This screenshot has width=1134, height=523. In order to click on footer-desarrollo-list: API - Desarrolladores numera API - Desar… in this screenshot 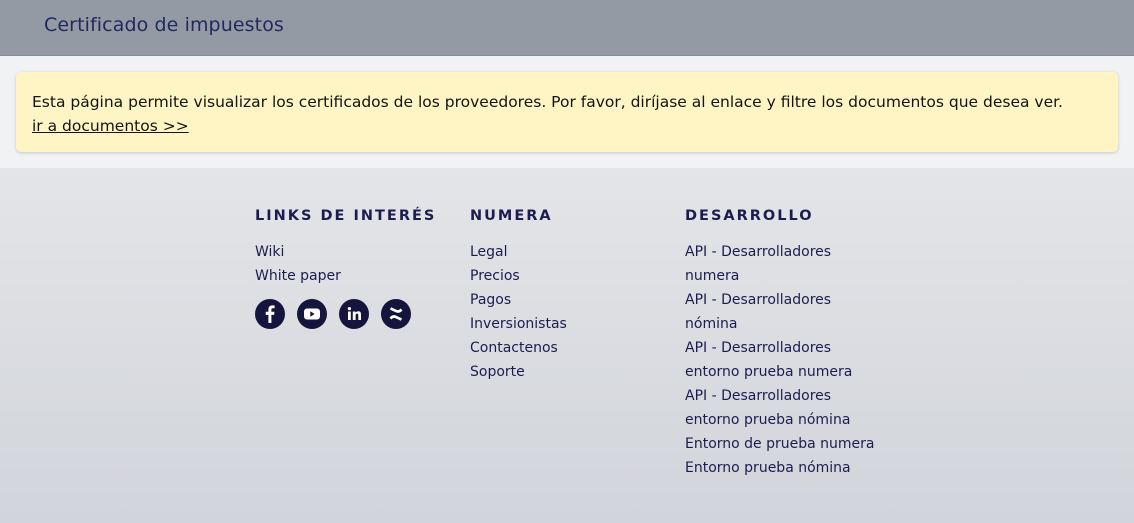, I will do `click(780, 360)`.